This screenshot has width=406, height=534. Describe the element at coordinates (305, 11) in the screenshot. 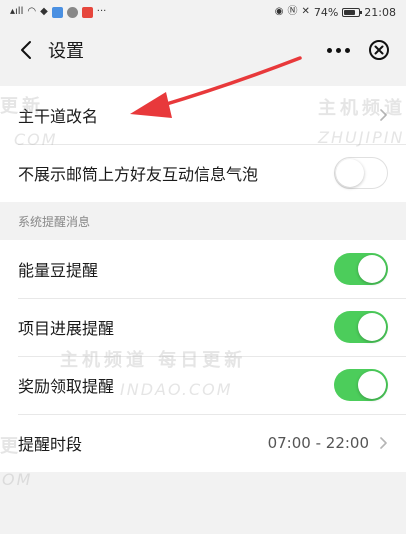

I see `mute-icon: ✕` at that location.